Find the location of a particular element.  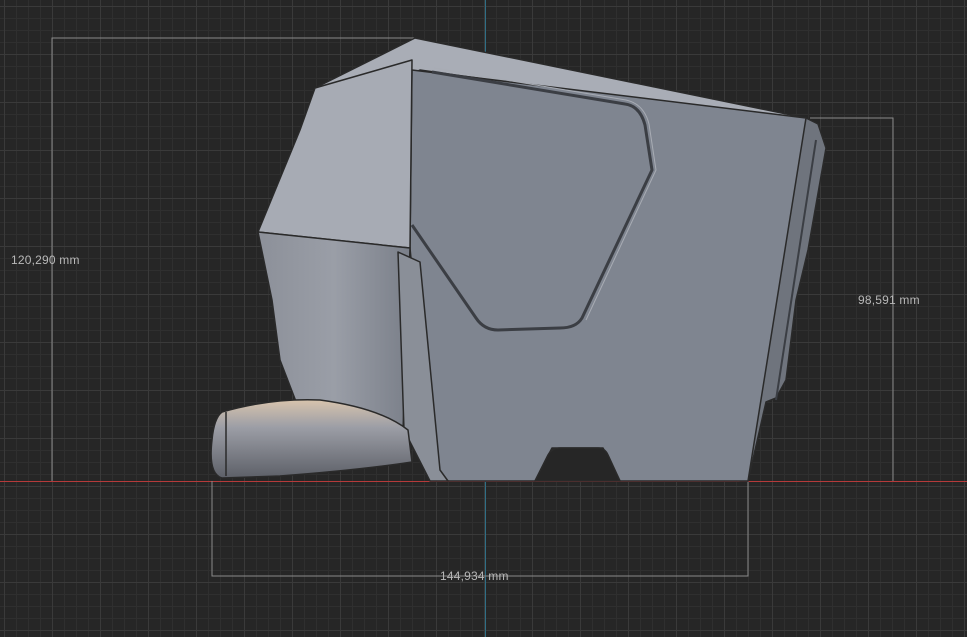

head-upper-face is located at coordinates (335, 154).